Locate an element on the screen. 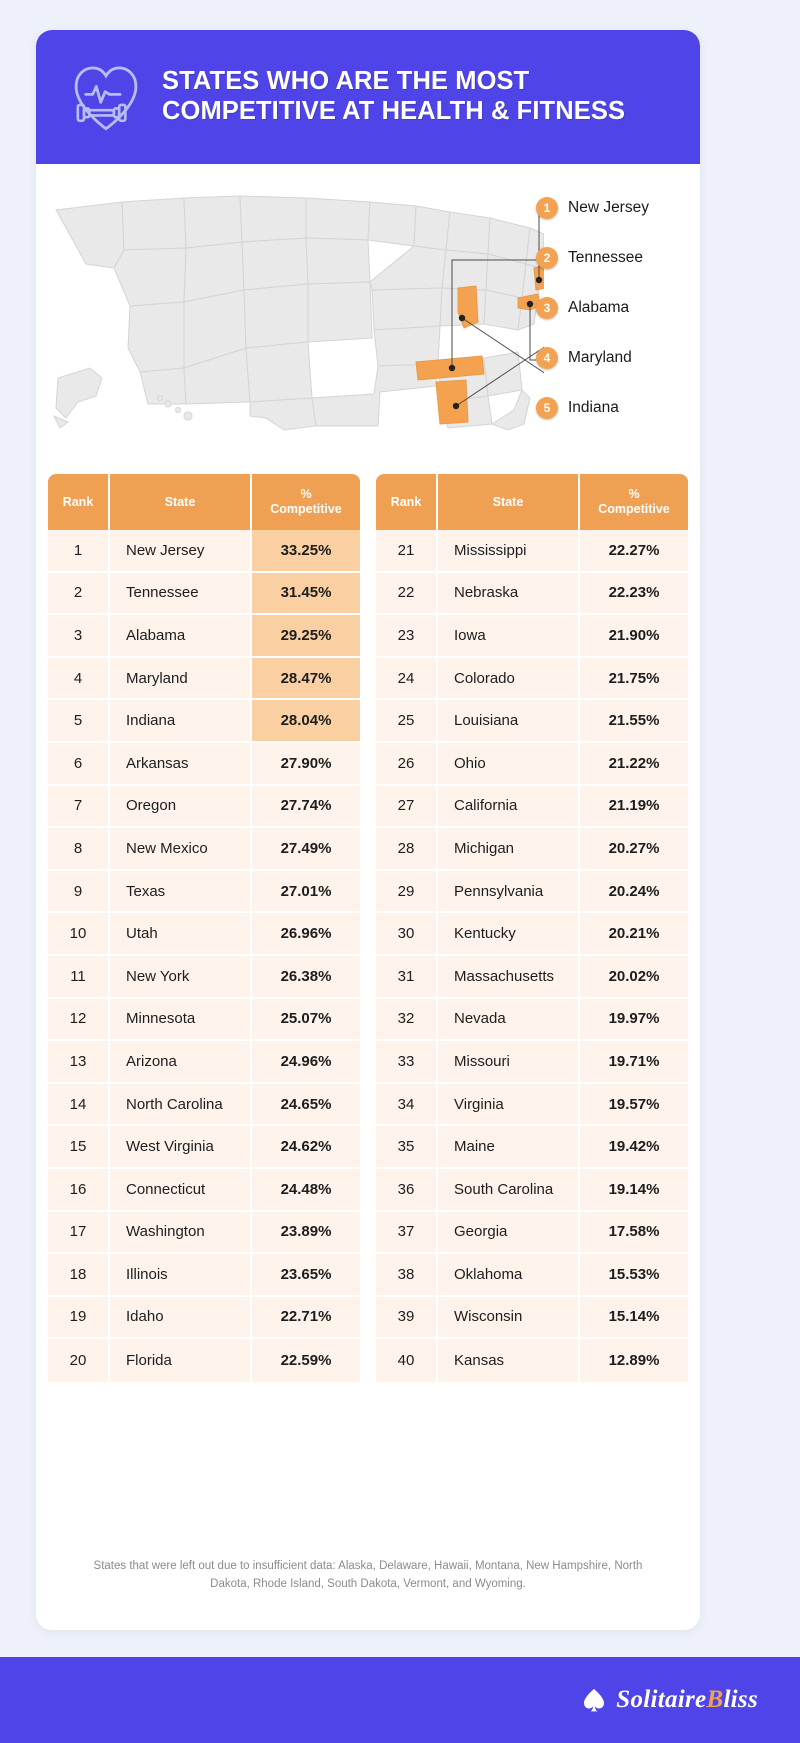  table-row: 3 Alabama 29.25% is located at coordinates (204, 636).